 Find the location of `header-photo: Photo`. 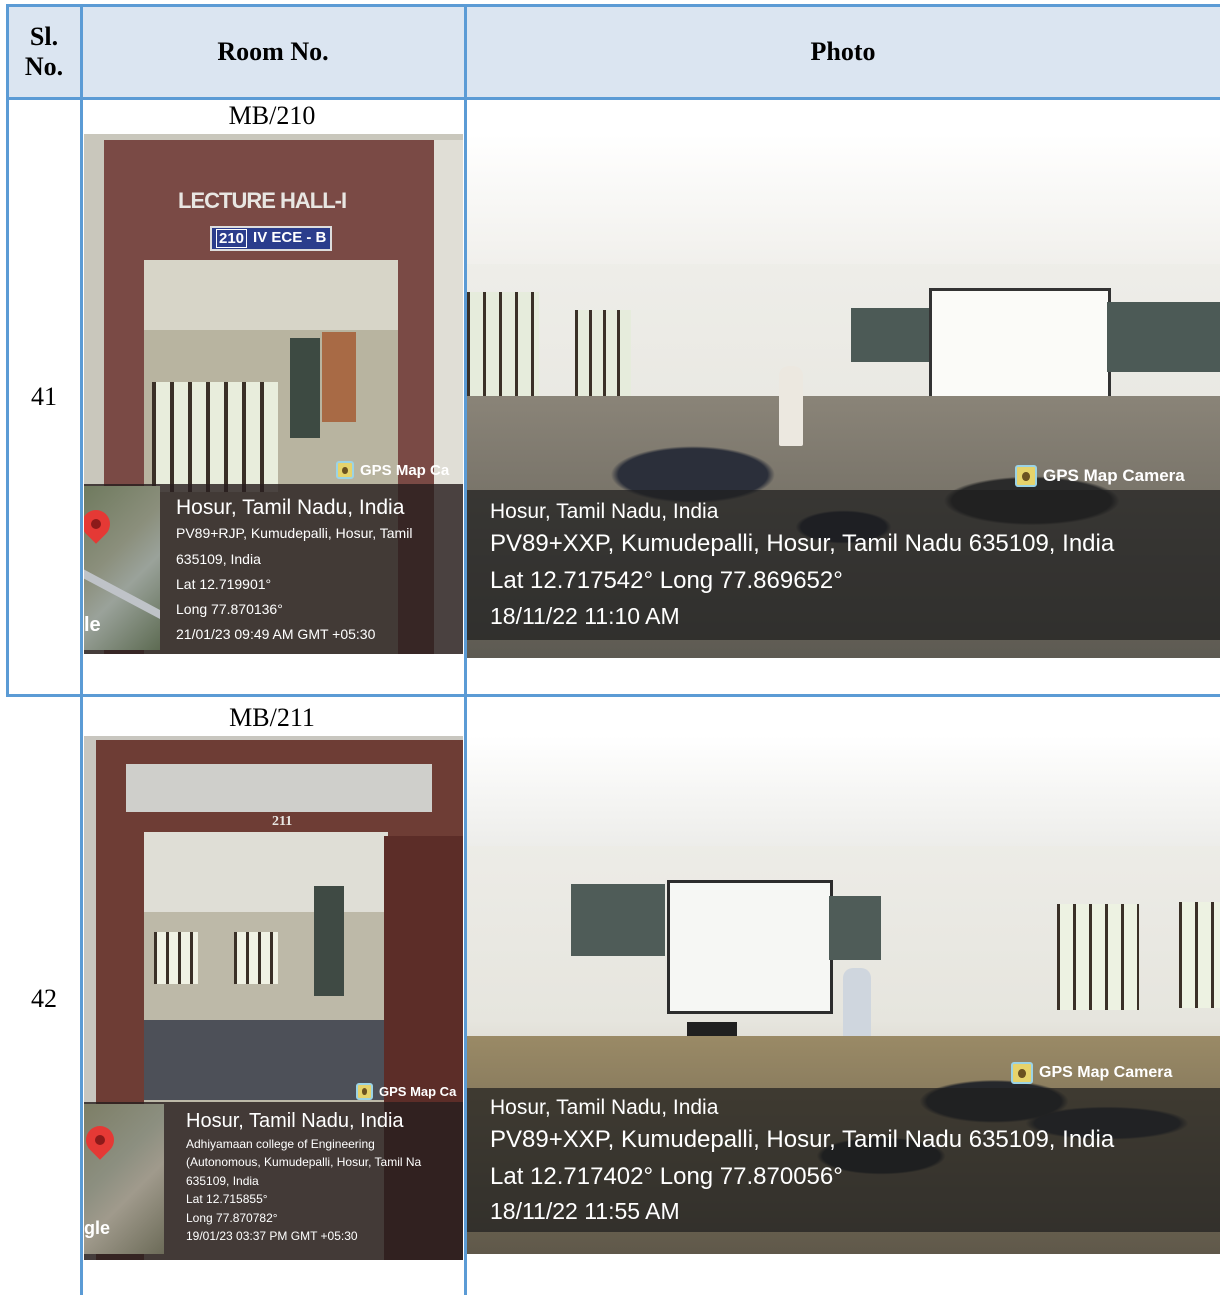

header-photo: Photo is located at coordinates (843, 51).